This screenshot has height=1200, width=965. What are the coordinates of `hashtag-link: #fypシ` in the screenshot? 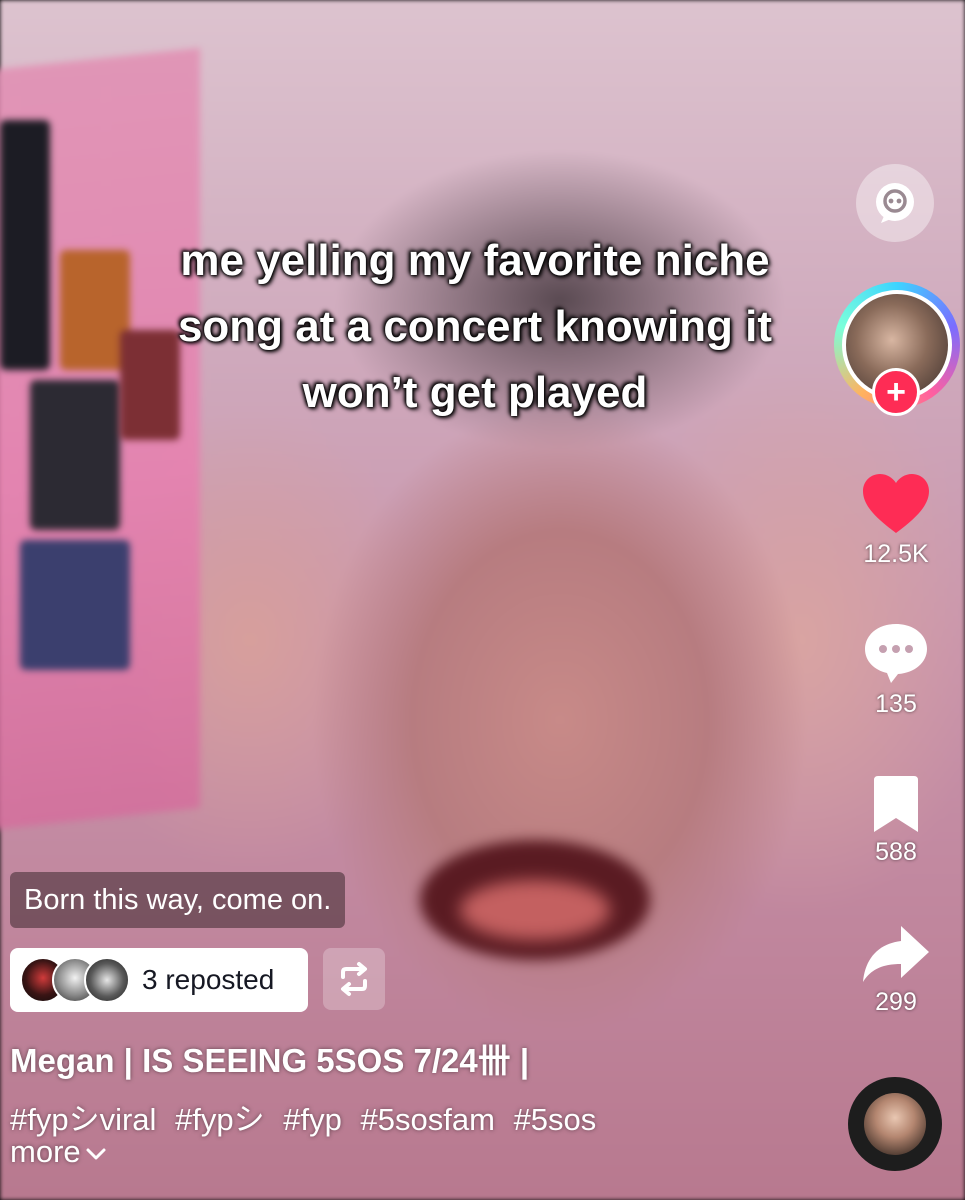 It's located at (220, 1119).